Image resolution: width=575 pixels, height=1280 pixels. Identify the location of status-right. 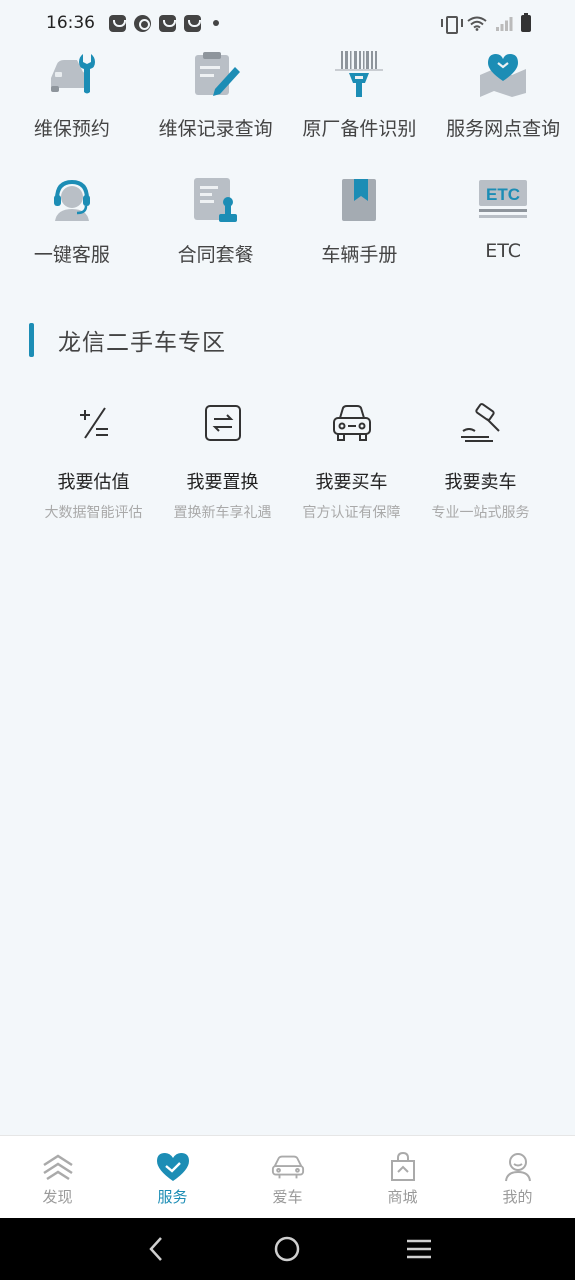
(486, 23).